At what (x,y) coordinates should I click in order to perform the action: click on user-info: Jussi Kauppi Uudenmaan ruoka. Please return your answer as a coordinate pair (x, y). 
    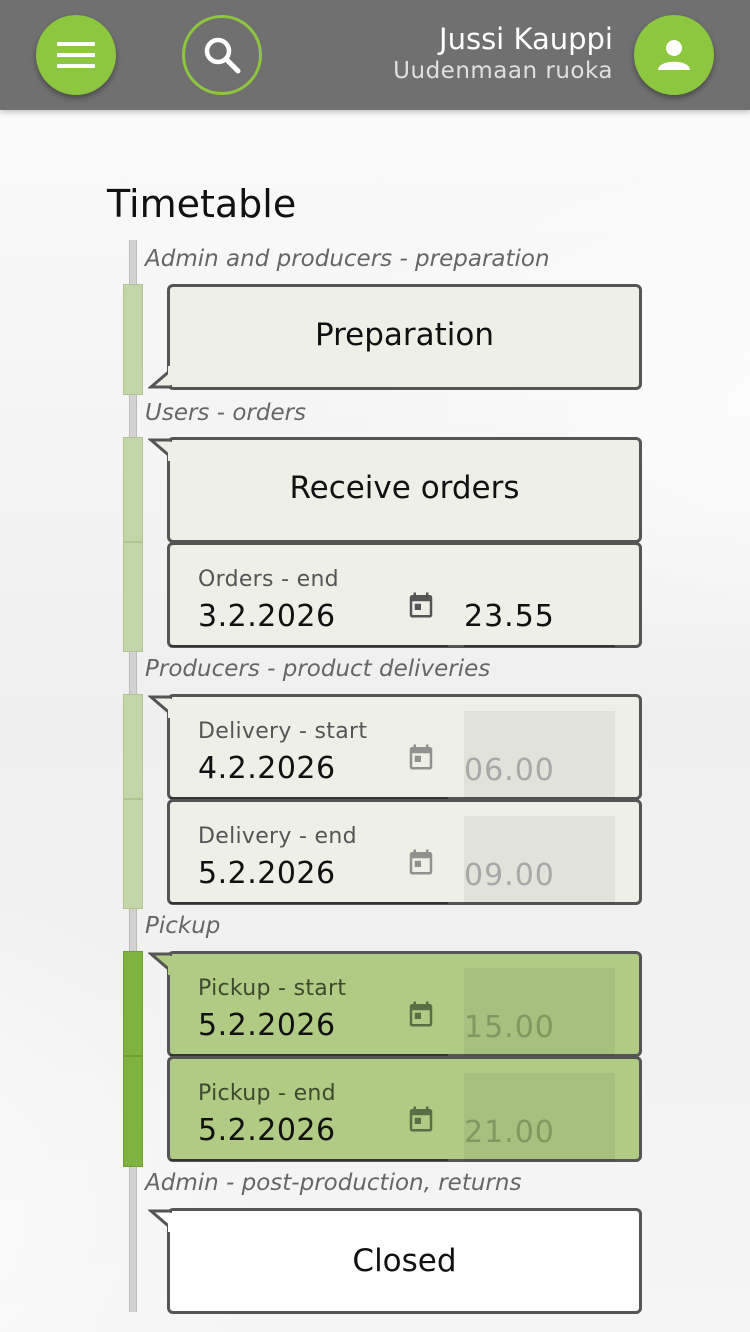
    Looking at the image, I should click on (503, 54).